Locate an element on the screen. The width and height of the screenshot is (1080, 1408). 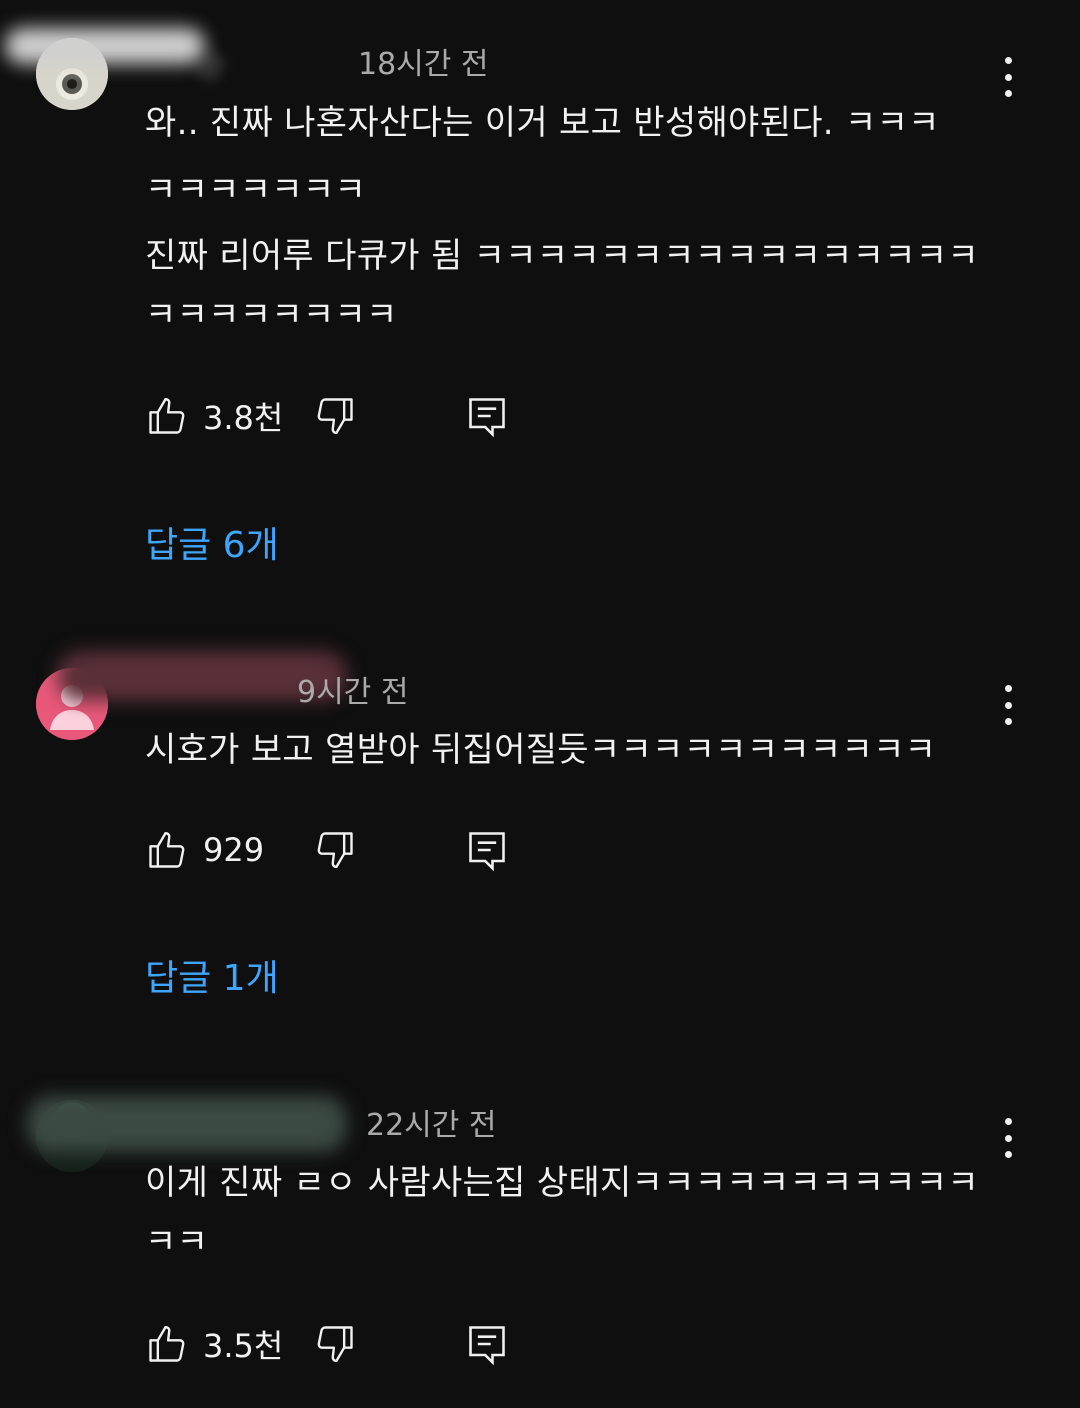
comment-text-line: ㅋㅋㅋㅋㅋㅋㅋㅋ is located at coordinates (271, 315).